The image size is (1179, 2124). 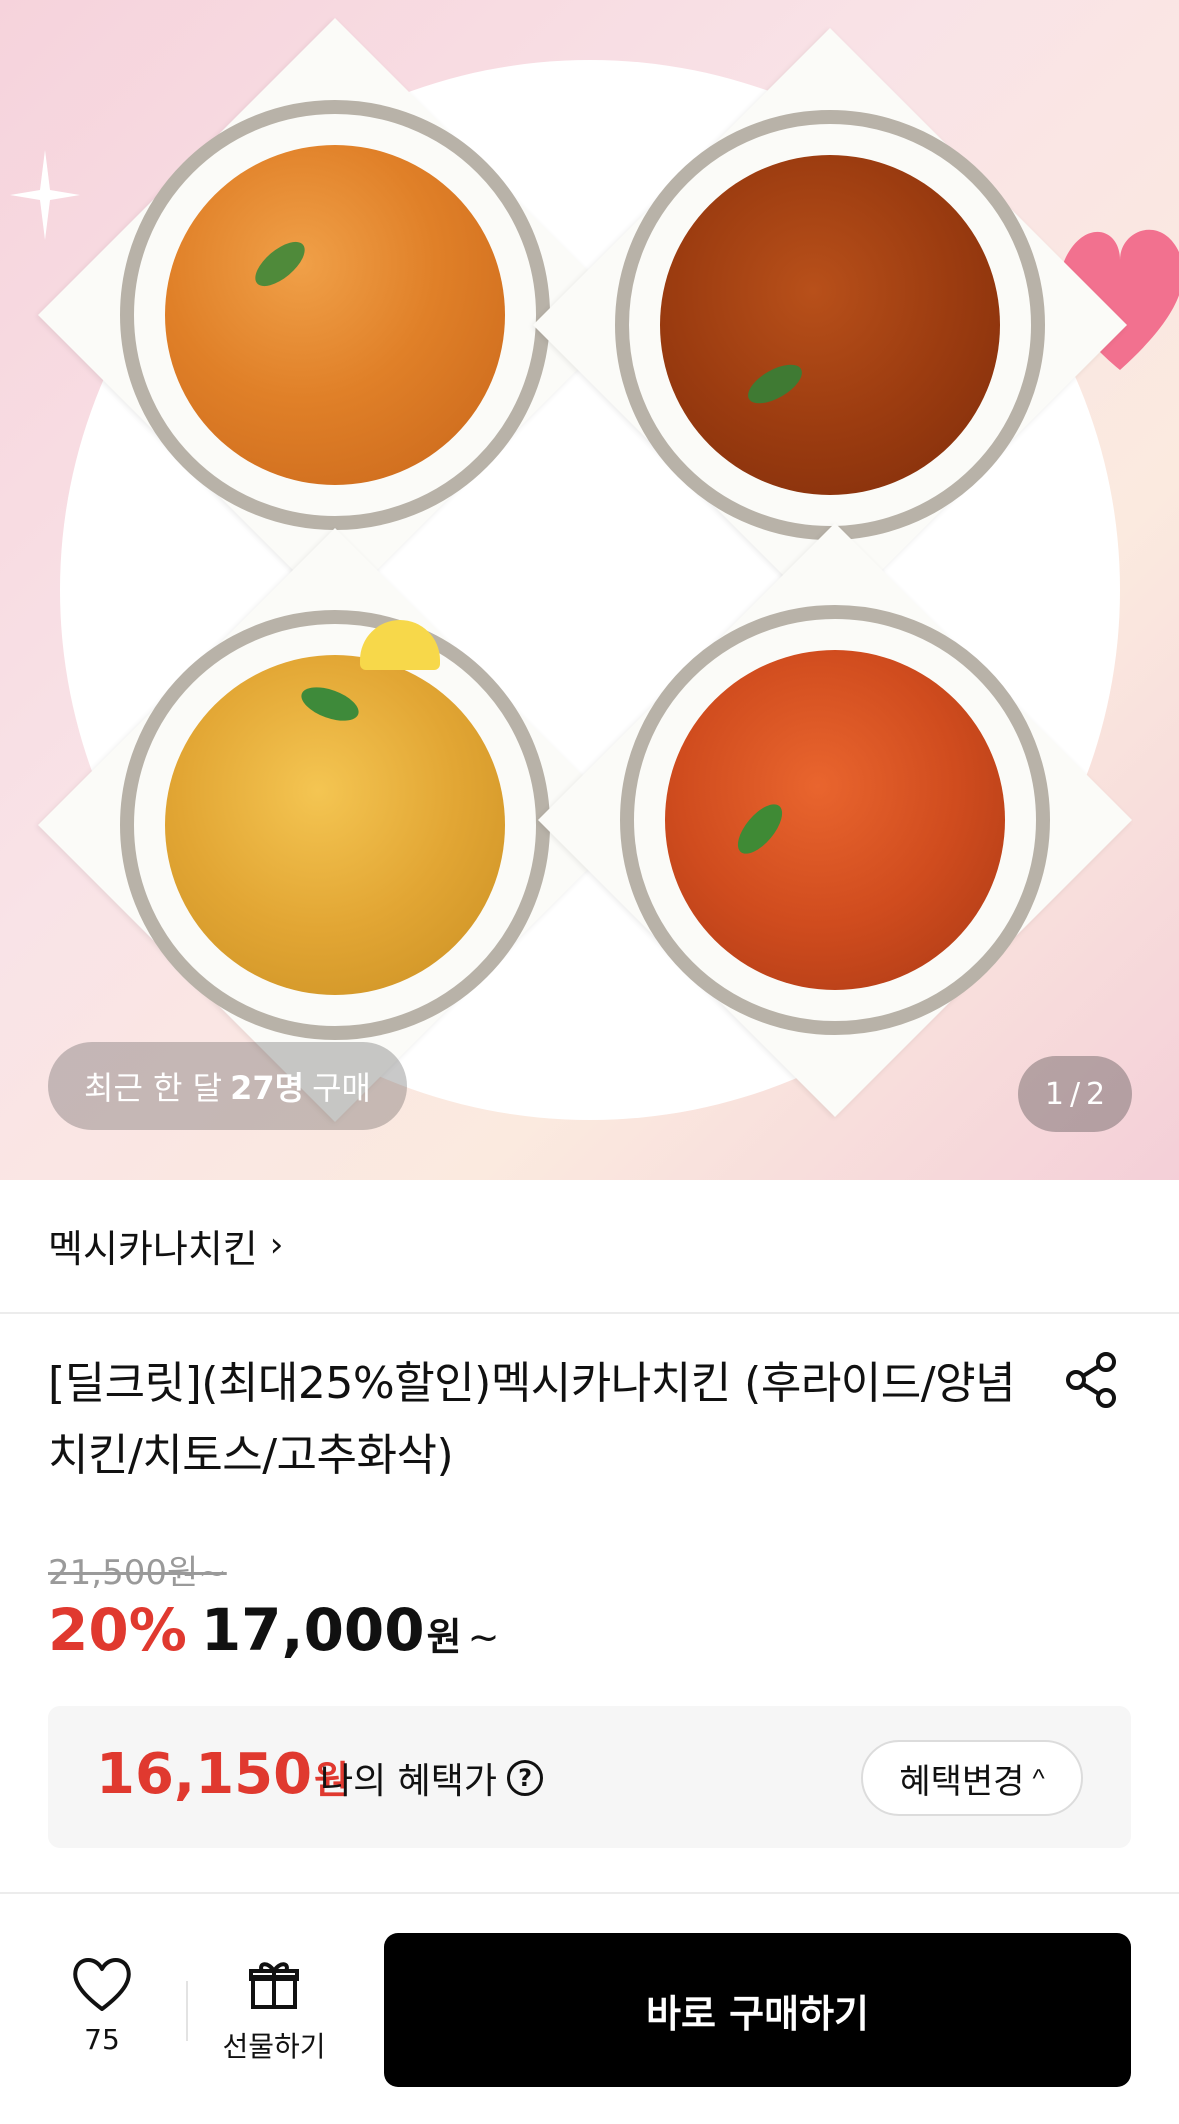 I want to click on like-count: 75, so click(x=102, y=2039).